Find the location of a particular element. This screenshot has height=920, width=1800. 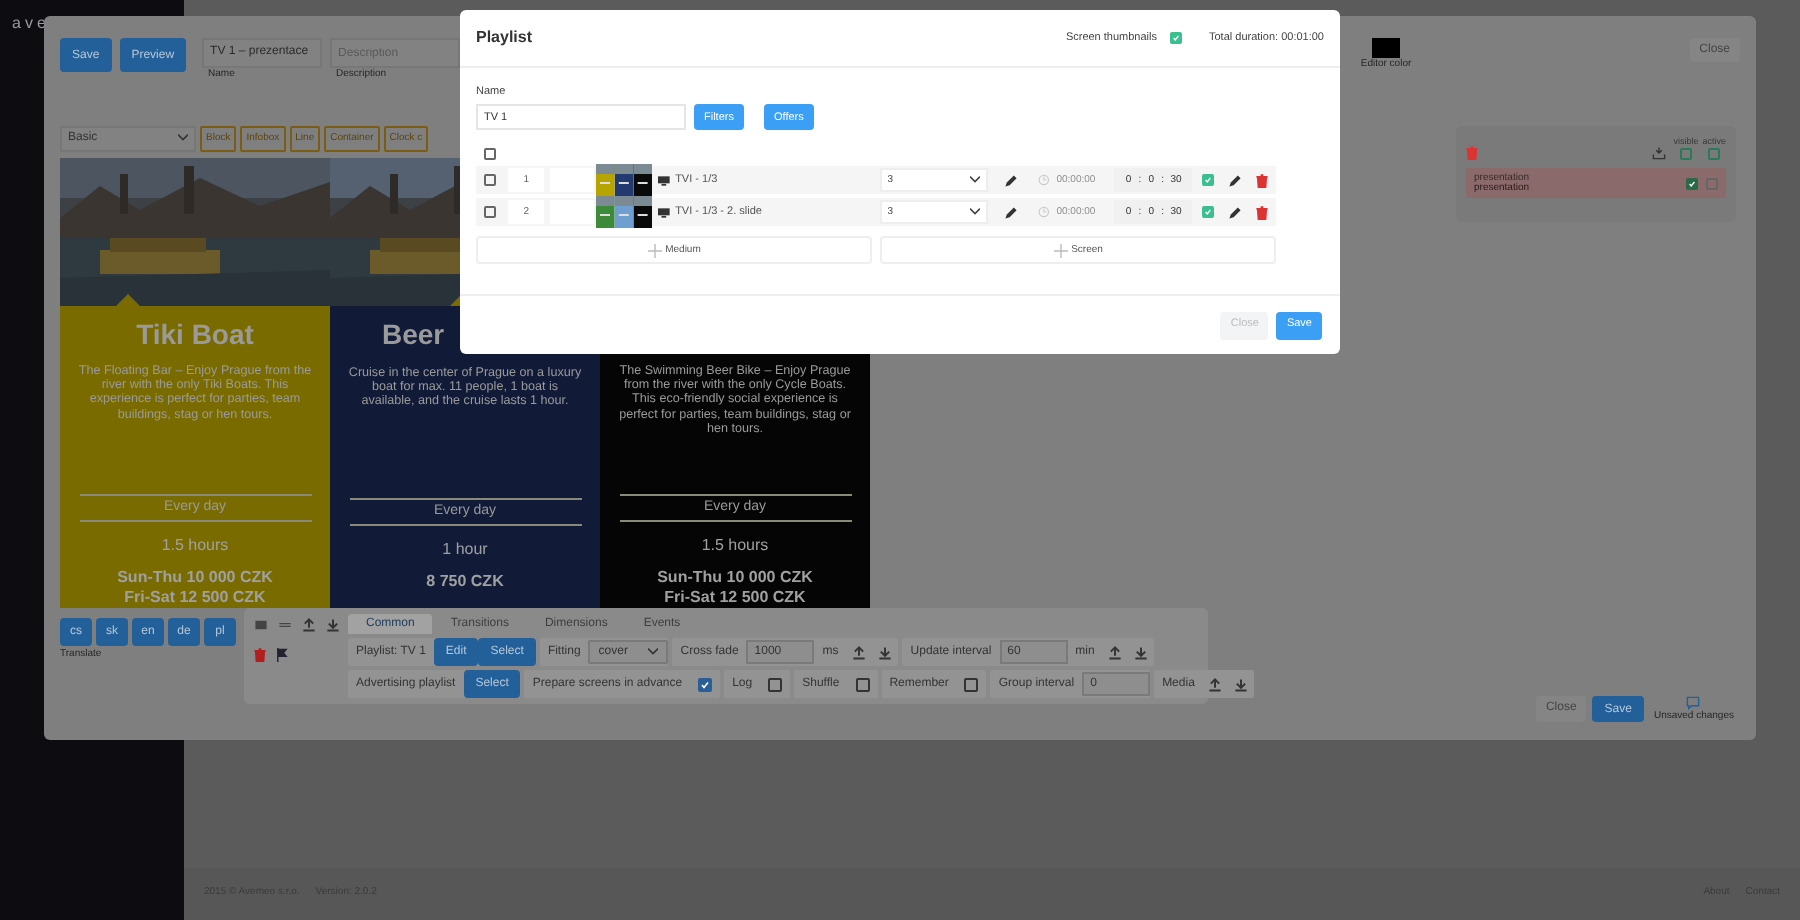

card-duration: 1 hour is located at coordinates (465, 549).